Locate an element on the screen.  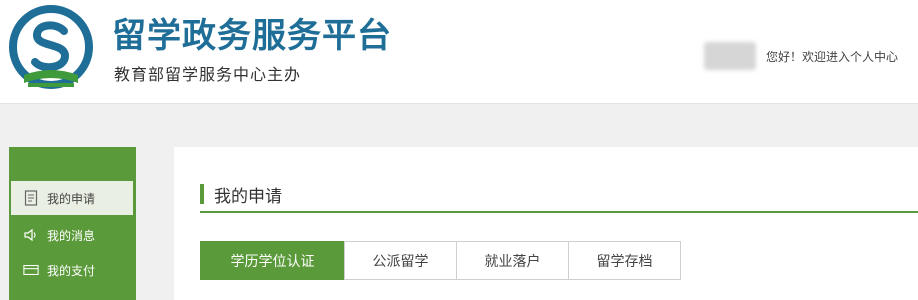
tab-degree-certification: 学历学位认证 is located at coordinates (272, 260).